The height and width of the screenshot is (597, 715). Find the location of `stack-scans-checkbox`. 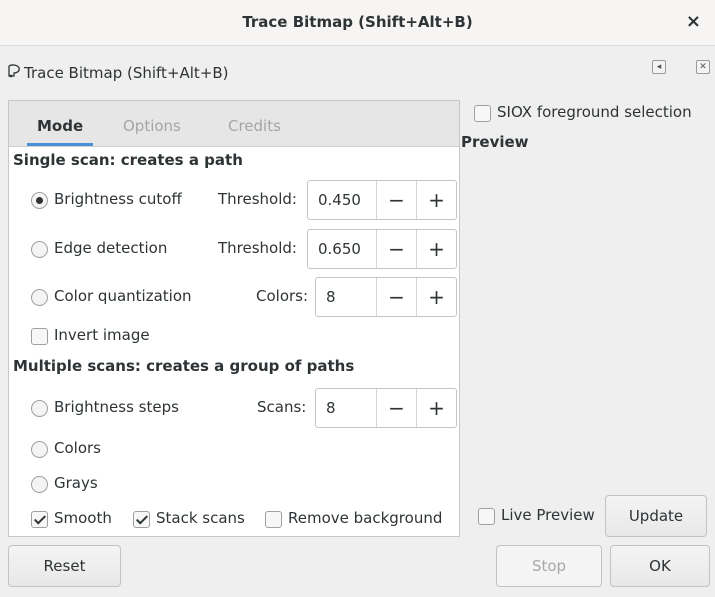

stack-scans-checkbox is located at coordinates (141, 519).